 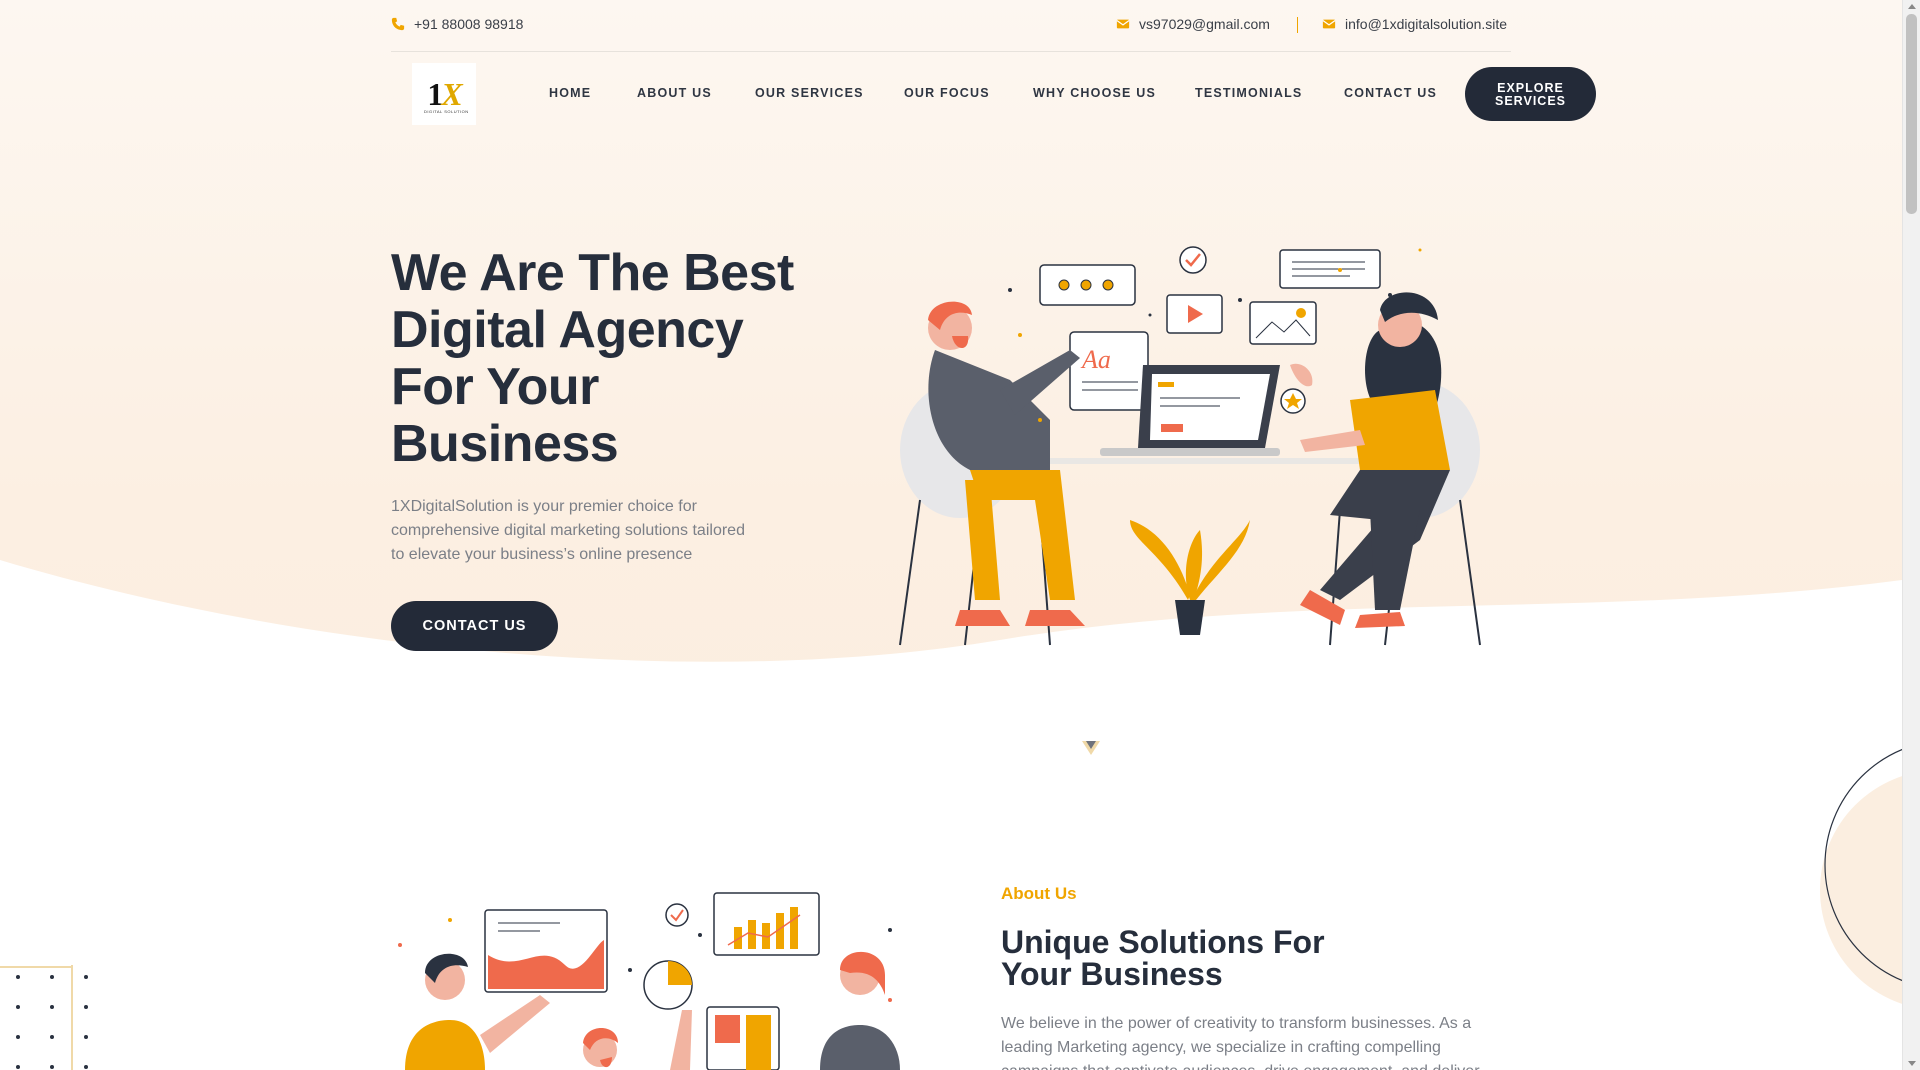 I want to click on email-contact-2: info@1xdigitalsolution.site, so click(x=1414, y=24).